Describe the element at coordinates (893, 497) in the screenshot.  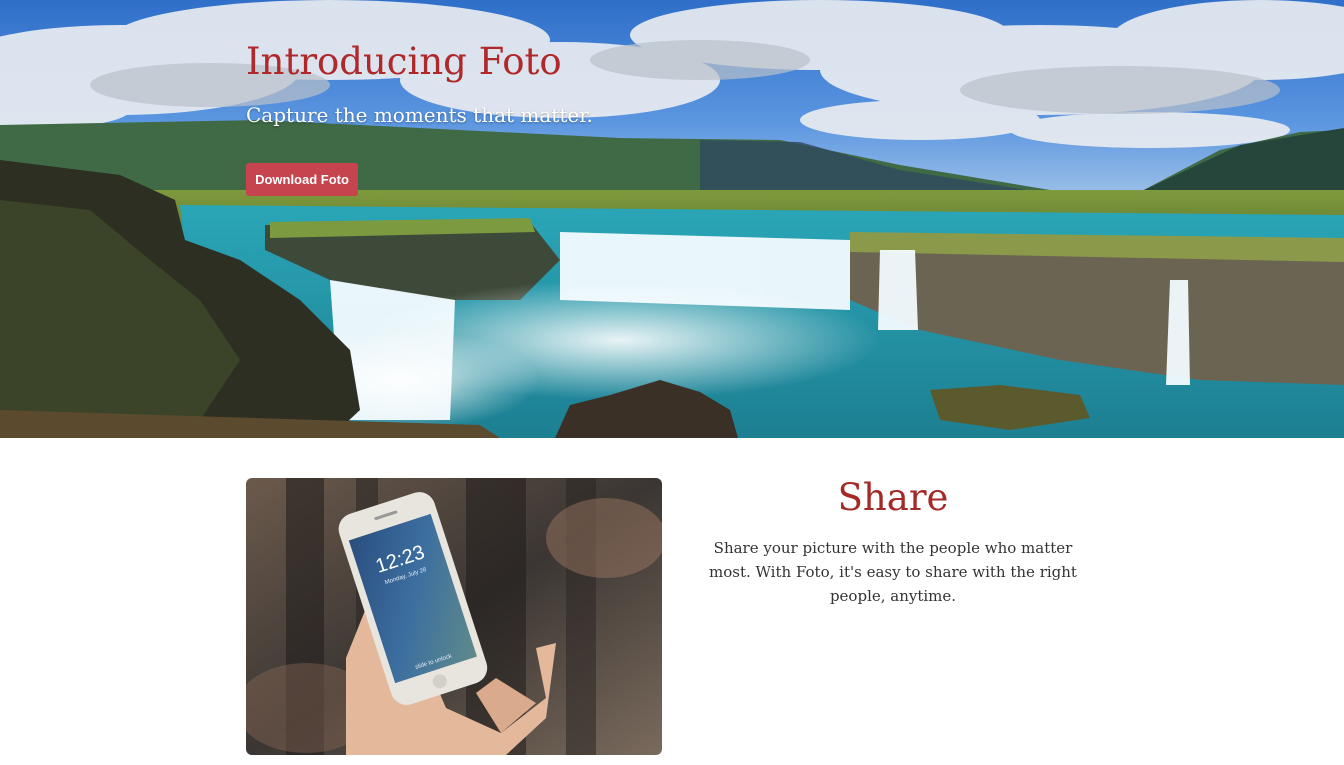
I see `share-heading: Share` at that location.